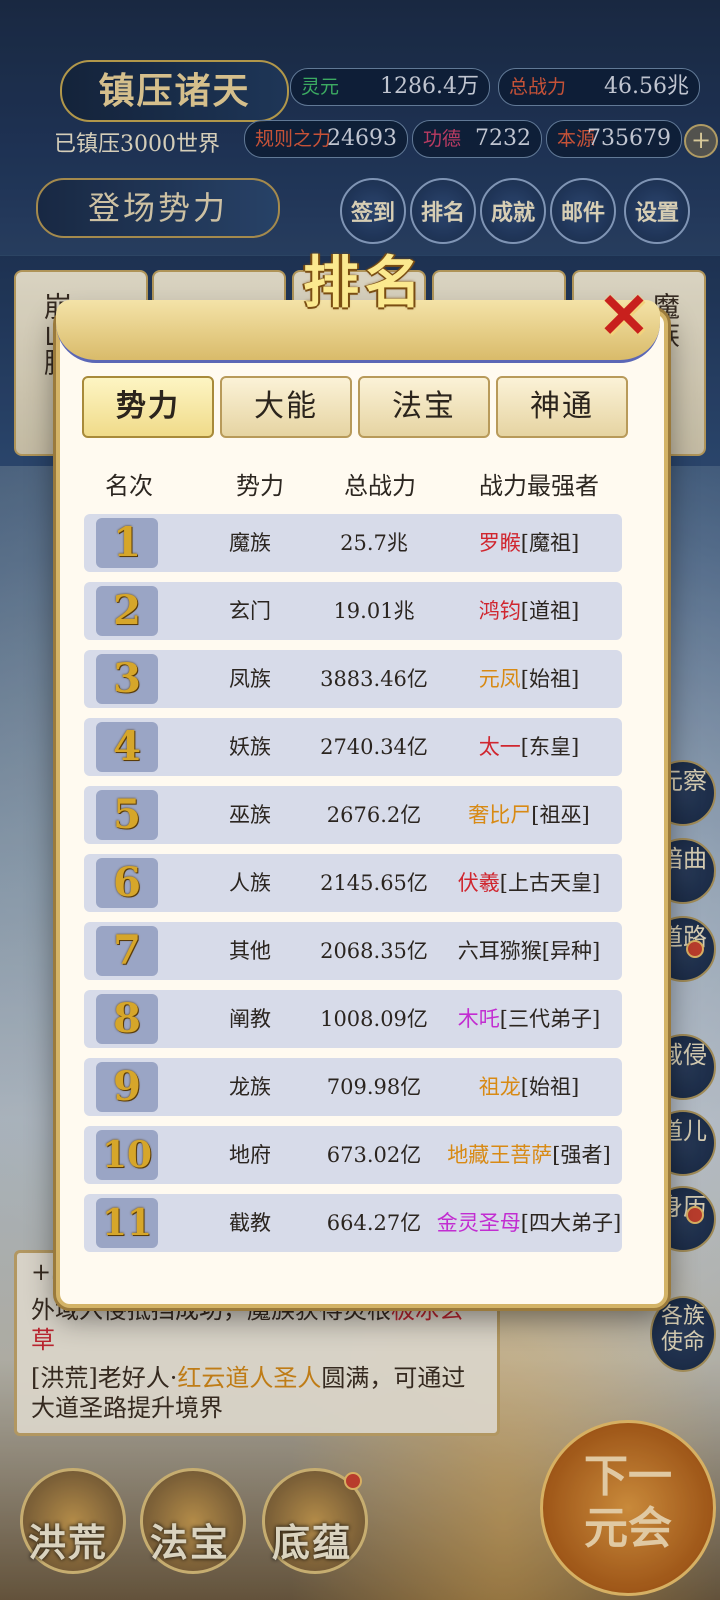 The width and height of the screenshot is (720, 1600). I want to click on strongest-member-title: [异种], so click(571, 951).